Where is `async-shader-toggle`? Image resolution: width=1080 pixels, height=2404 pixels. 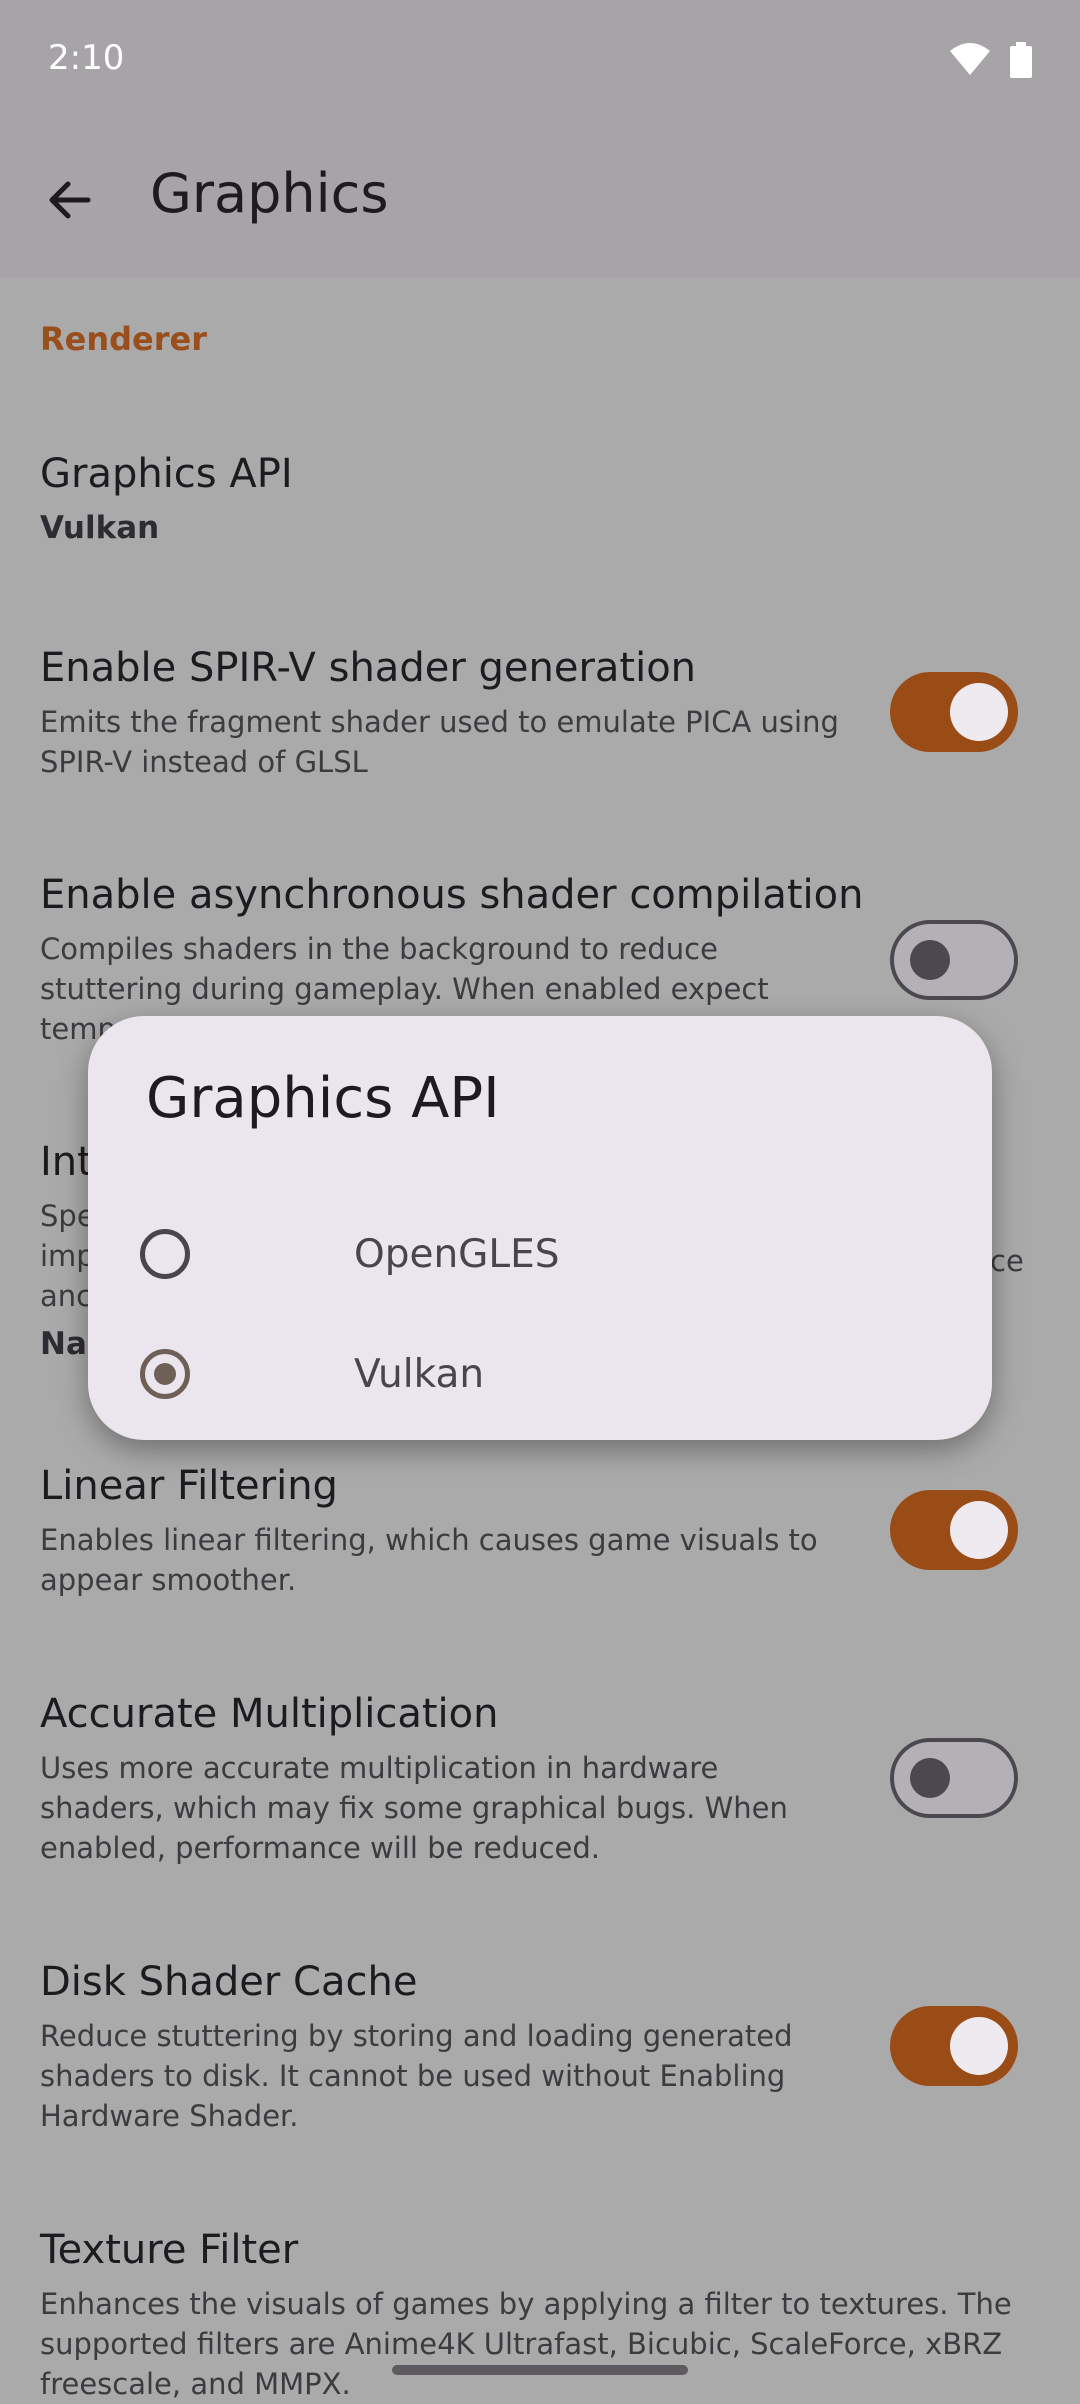
async-shader-toggle is located at coordinates (954, 960).